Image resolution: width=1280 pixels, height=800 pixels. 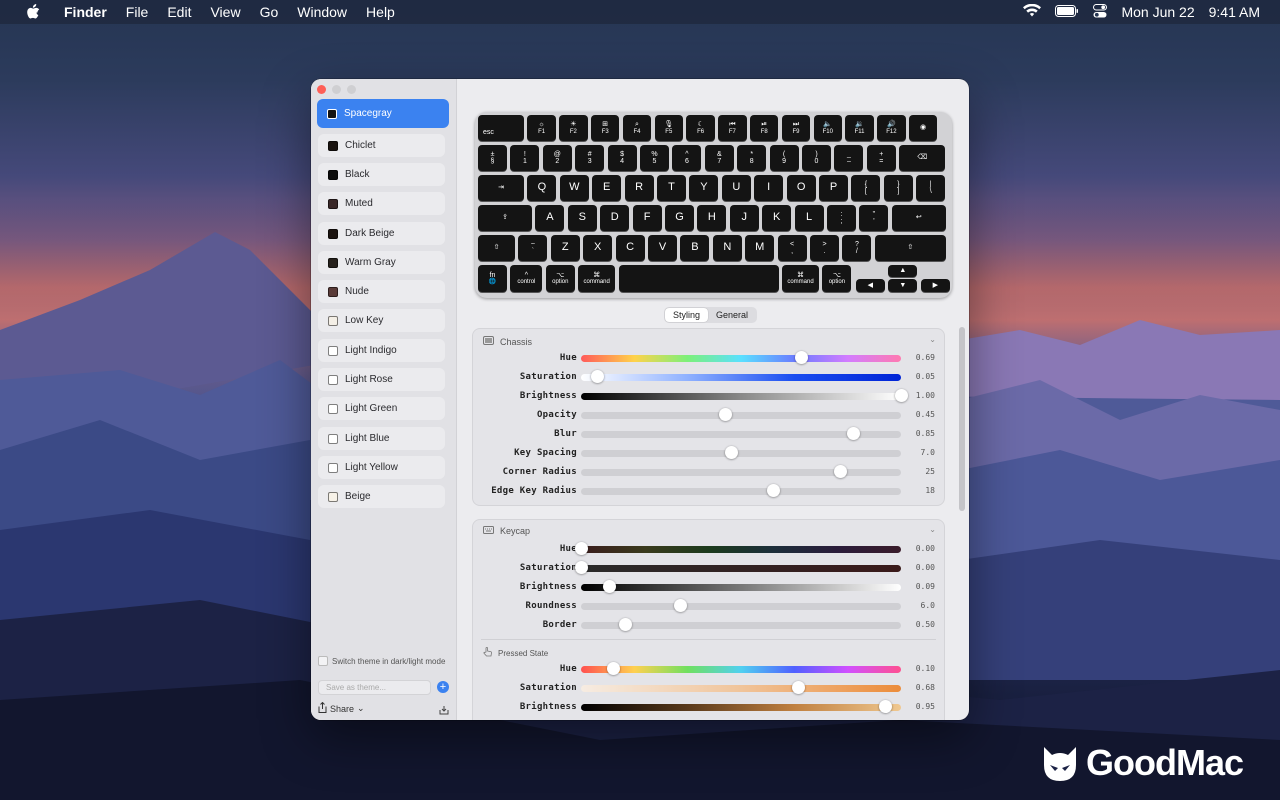 What do you see at coordinates (874, 218) in the screenshot?
I see `key: " '` at bounding box center [874, 218].